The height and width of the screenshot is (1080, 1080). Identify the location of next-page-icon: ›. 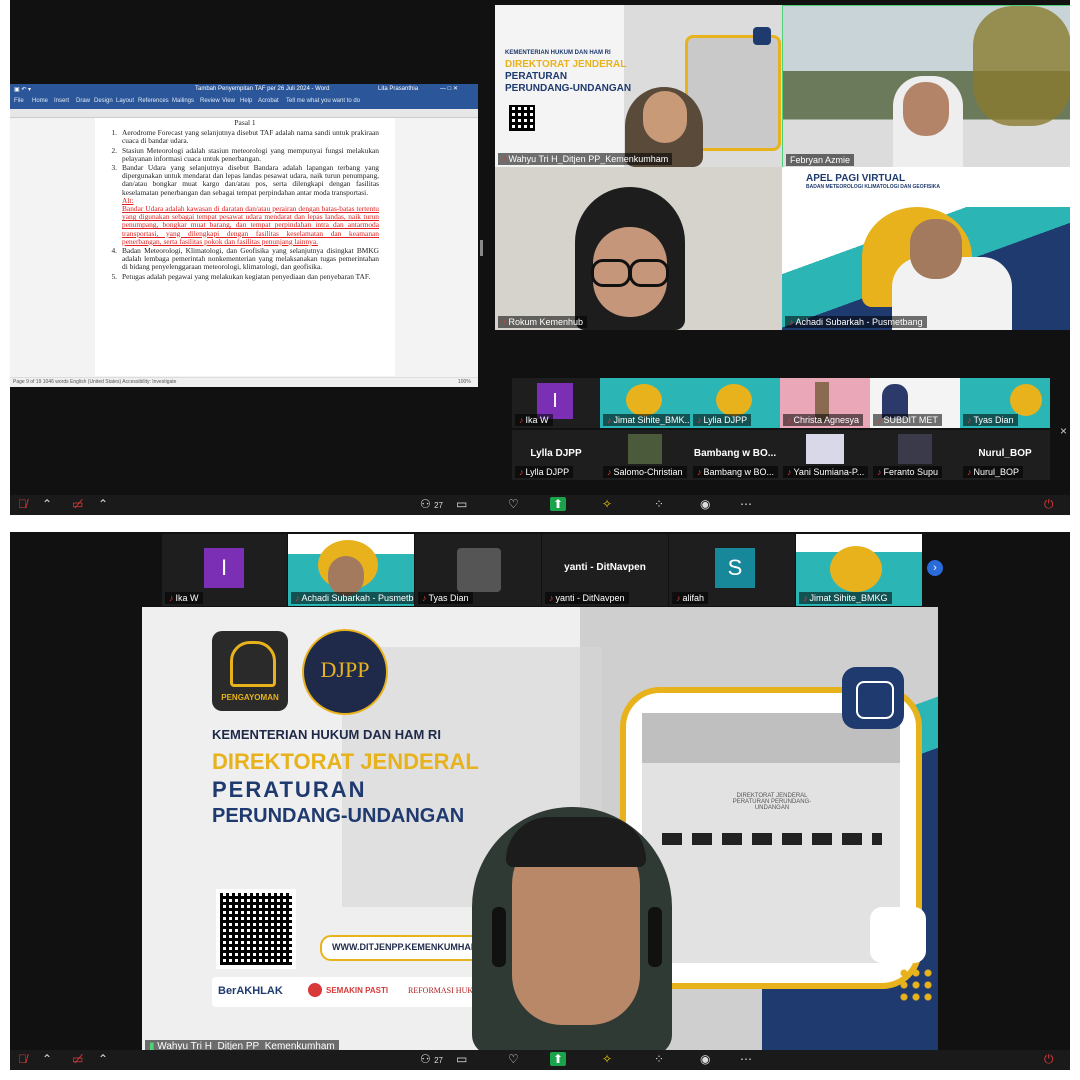
(935, 568).